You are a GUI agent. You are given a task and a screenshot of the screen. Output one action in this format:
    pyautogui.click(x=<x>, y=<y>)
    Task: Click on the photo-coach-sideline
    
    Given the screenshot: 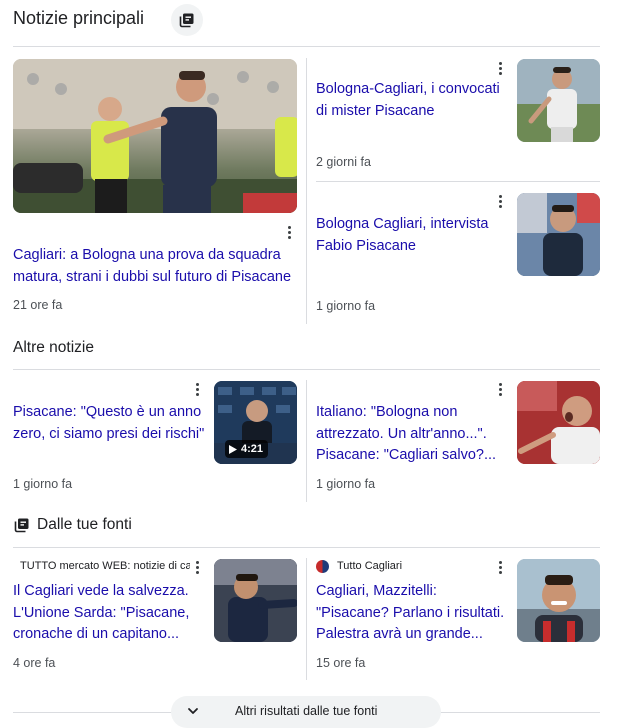 What is the action you would take?
    pyautogui.click(x=155, y=136)
    